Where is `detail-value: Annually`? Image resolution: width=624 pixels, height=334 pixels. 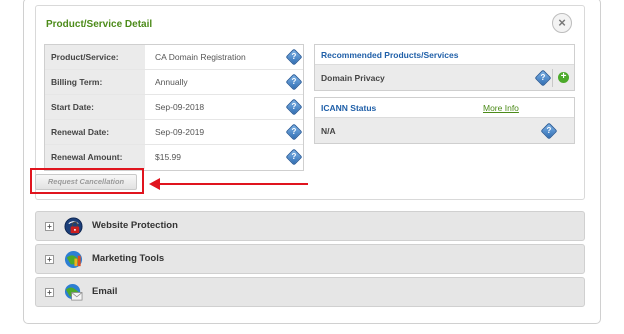
detail-value: Annually is located at coordinates (171, 82).